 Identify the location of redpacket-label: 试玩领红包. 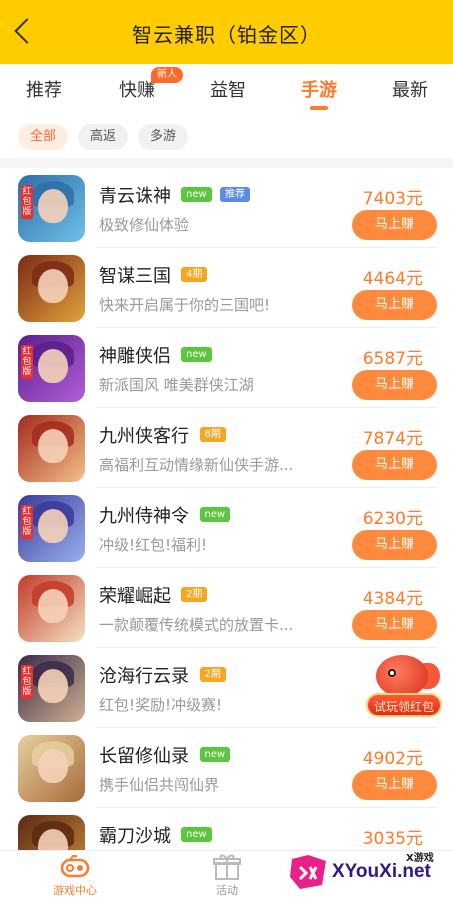
(404, 705).